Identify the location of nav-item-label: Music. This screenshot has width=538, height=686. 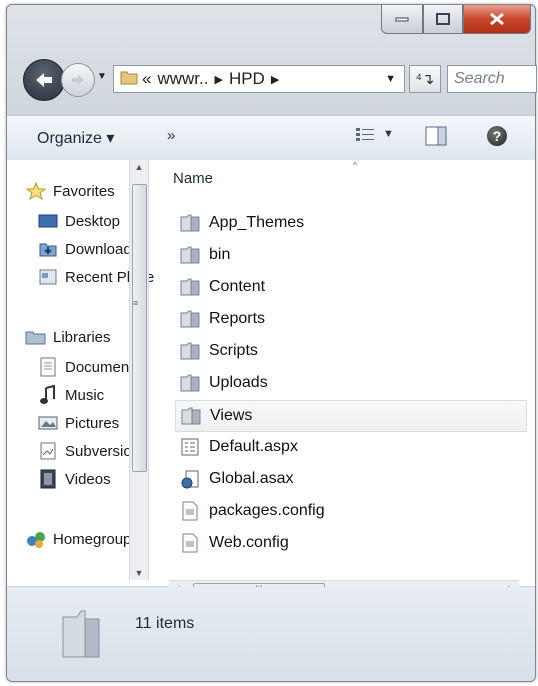
(85, 395).